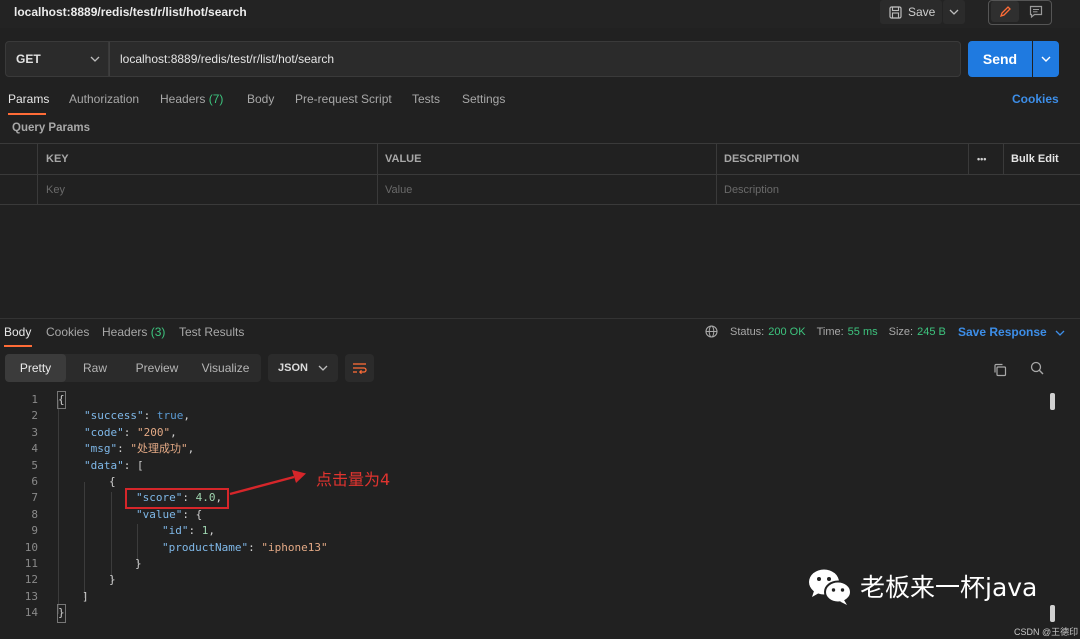 Image resolution: width=1080 pixels, height=639 pixels. I want to click on line-number: 6, so click(34, 481).